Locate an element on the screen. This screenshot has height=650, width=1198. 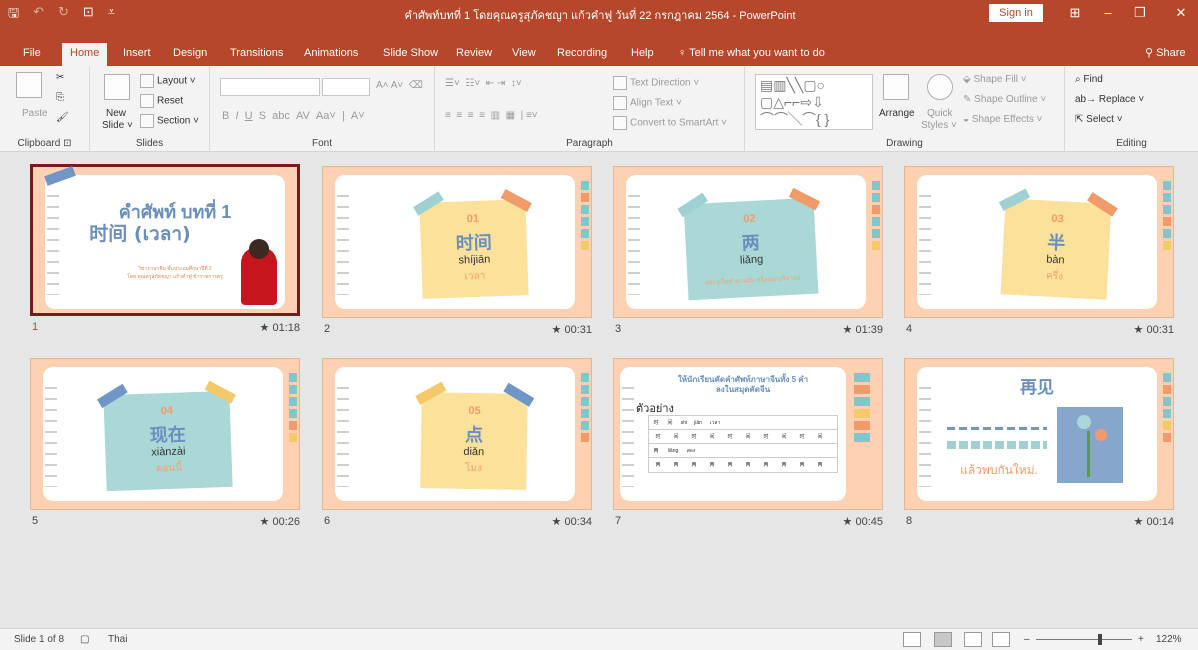
arrange-button: Arrange is located at coordinates (897, 113).